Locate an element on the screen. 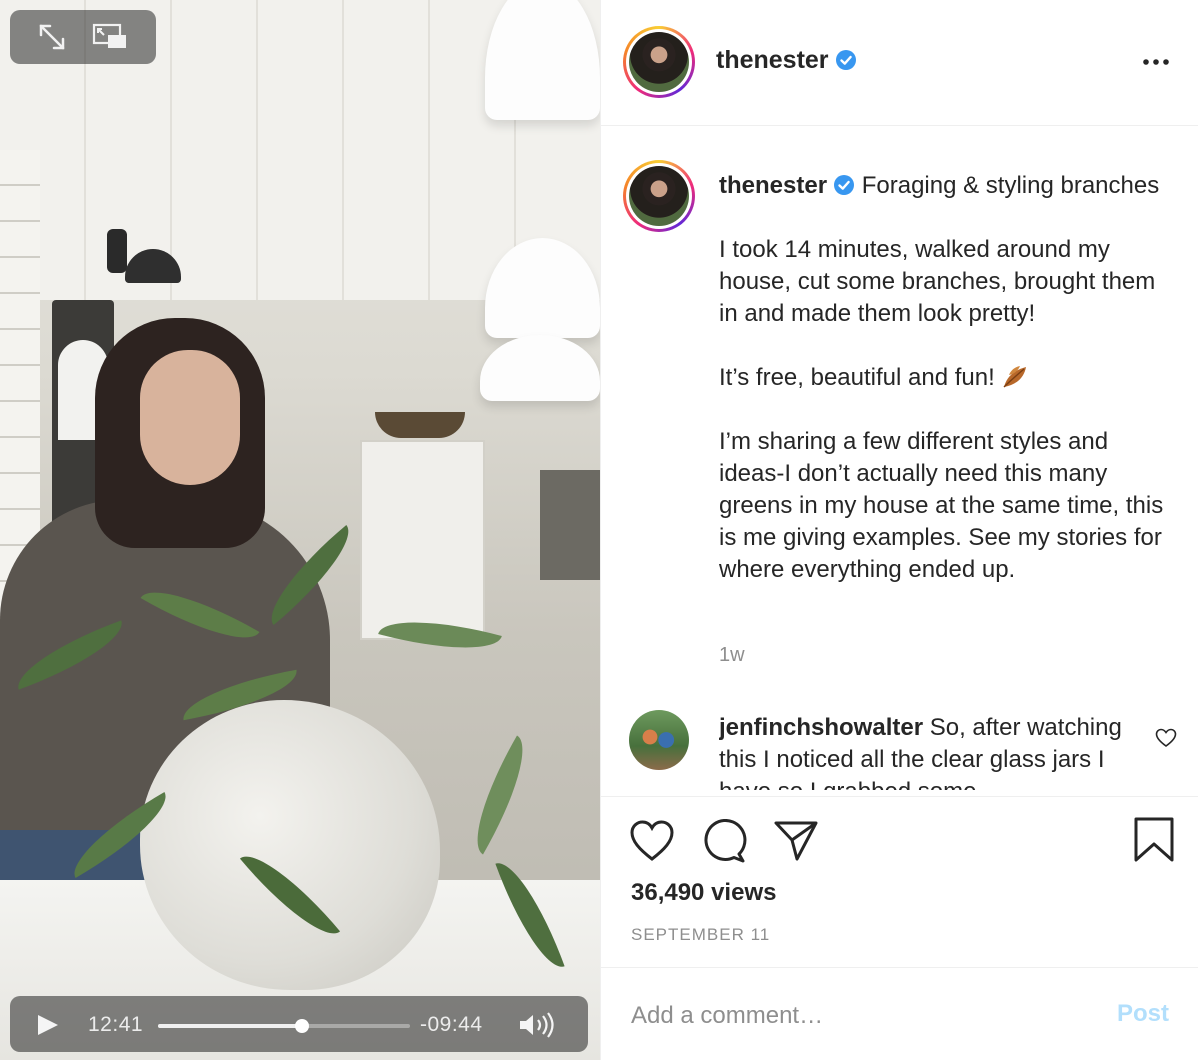 Image resolution: width=1198 pixels, height=1060 pixels. view-count: 36,490 views is located at coordinates (703, 893).